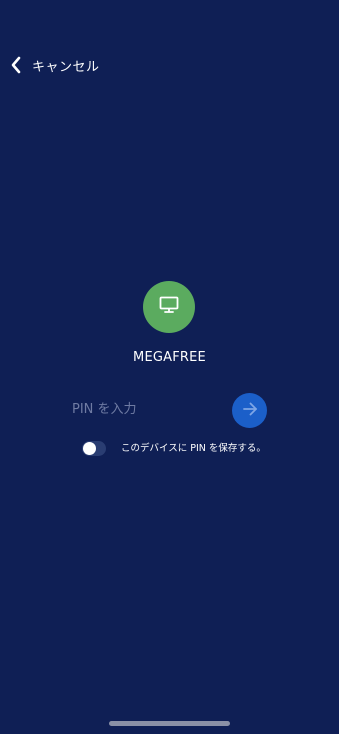  I want to click on monitor-icon, so click(169, 307).